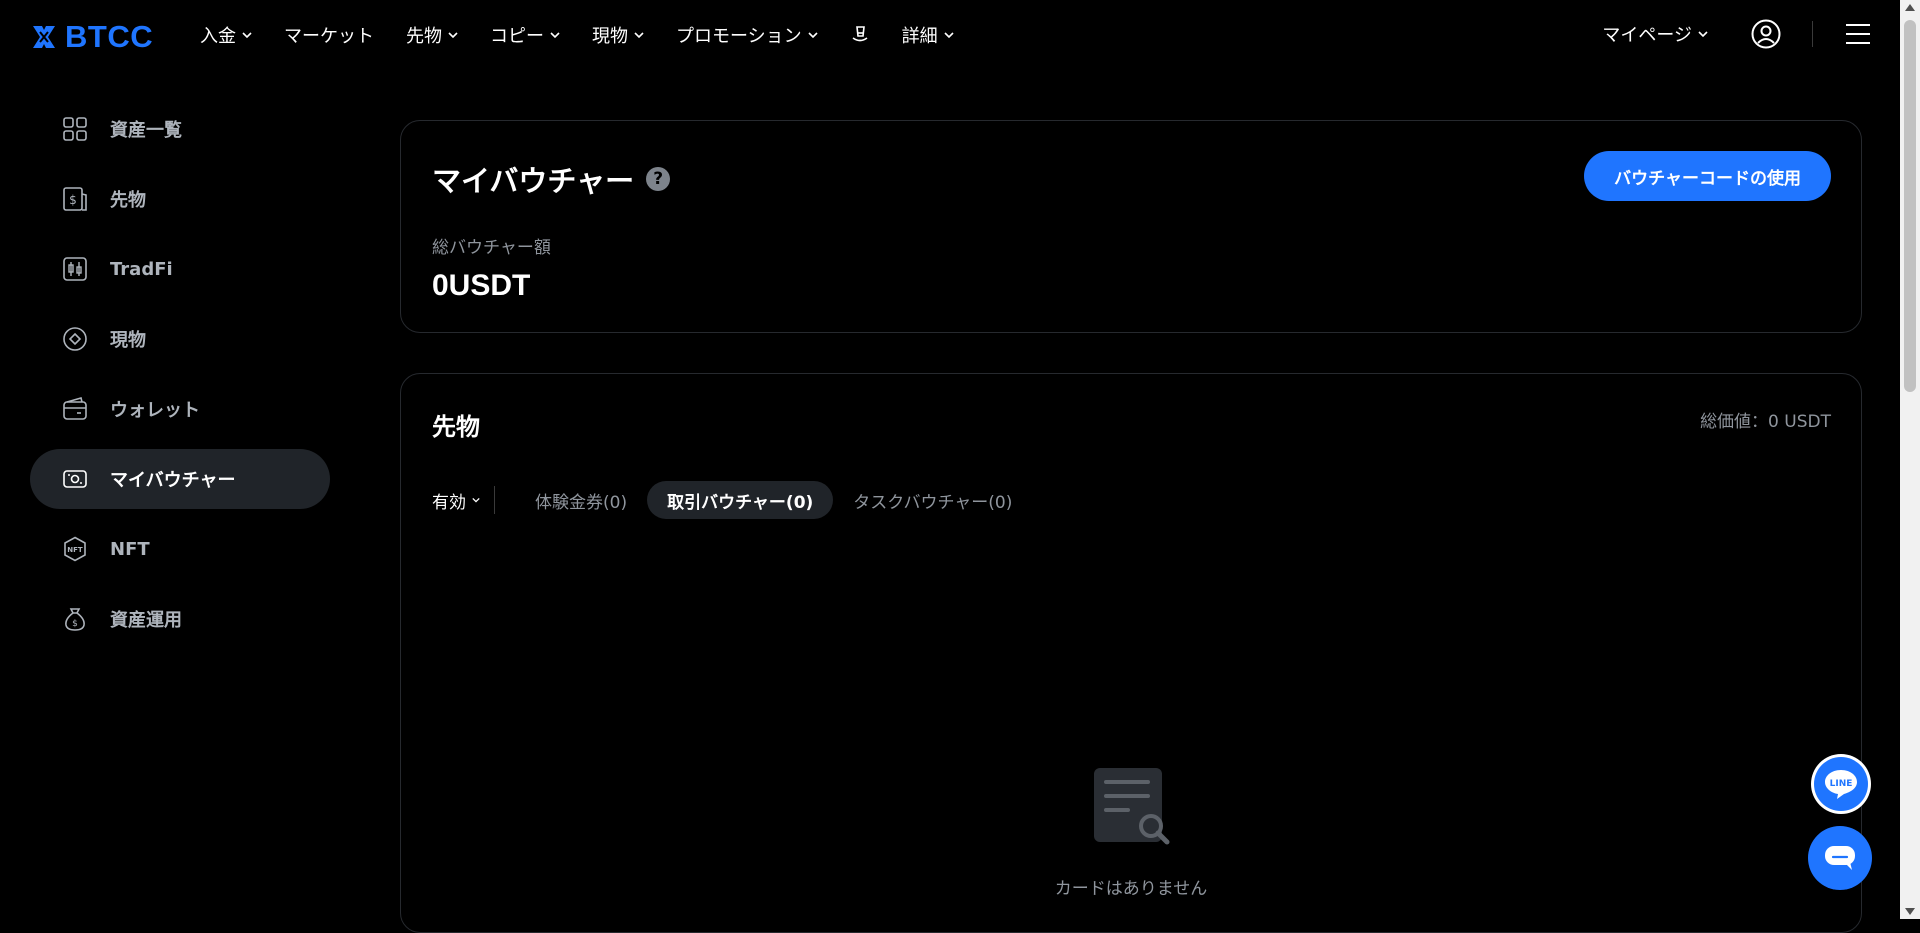 Image resolution: width=1920 pixels, height=933 pixels. Describe the element at coordinates (218, 36) in the screenshot. I see `nav-deposit-label: 入金` at that location.